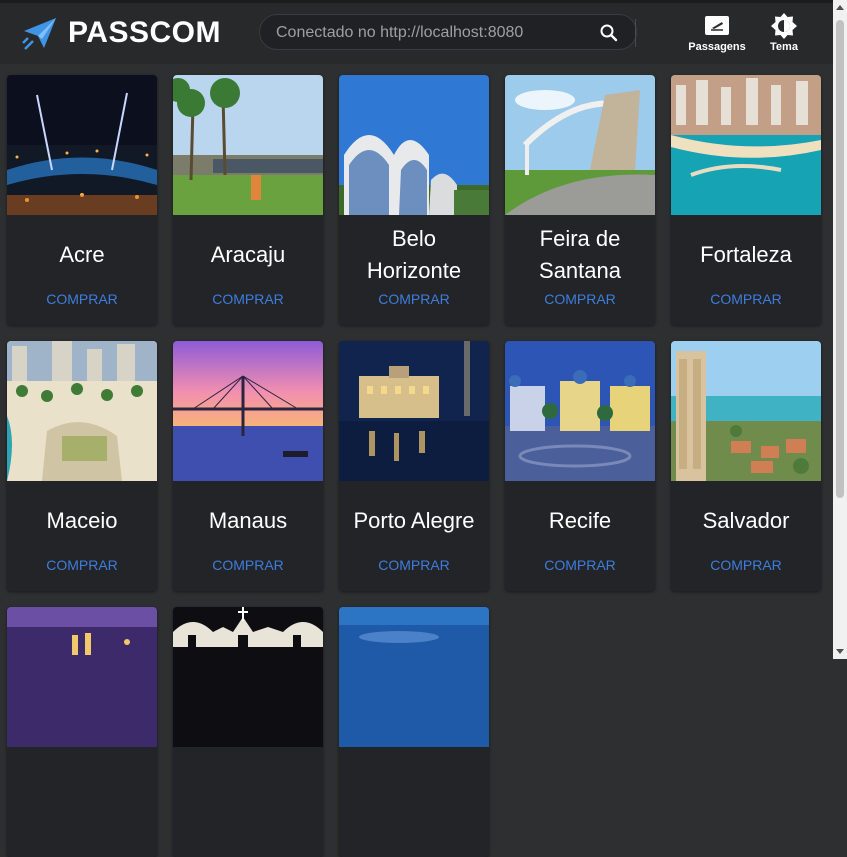 The image size is (847, 857). What do you see at coordinates (414, 520) in the screenshot?
I see `city-name: Porto Alegre` at bounding box center [414, 520].